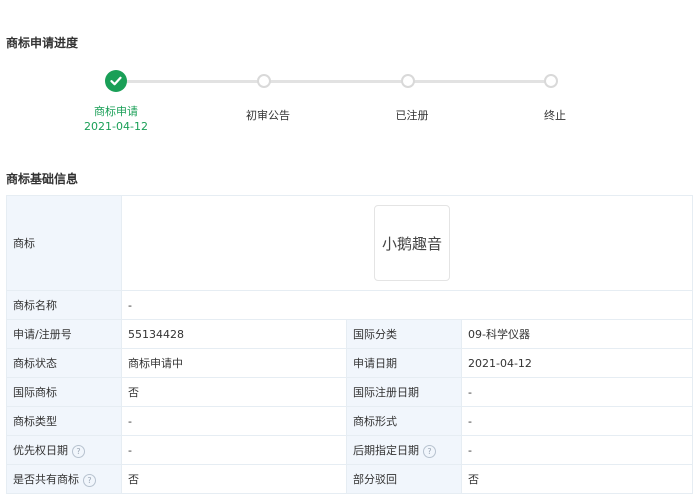 The height and width of the screenshot is (498, 700). Describe the element at coordinates (404, 421) in the screenshot. I see `cell-label: 商标形式` at that location.